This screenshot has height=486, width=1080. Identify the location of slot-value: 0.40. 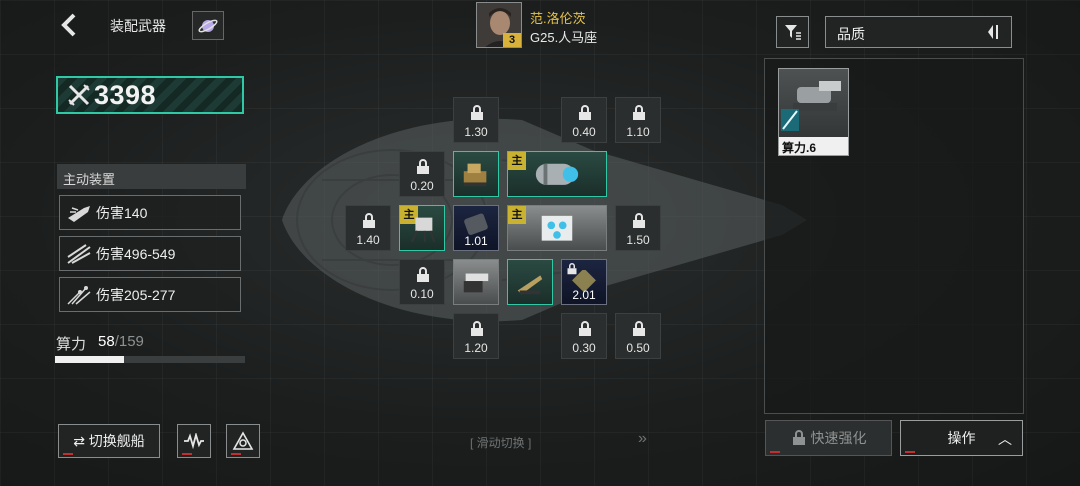
(584, 132).